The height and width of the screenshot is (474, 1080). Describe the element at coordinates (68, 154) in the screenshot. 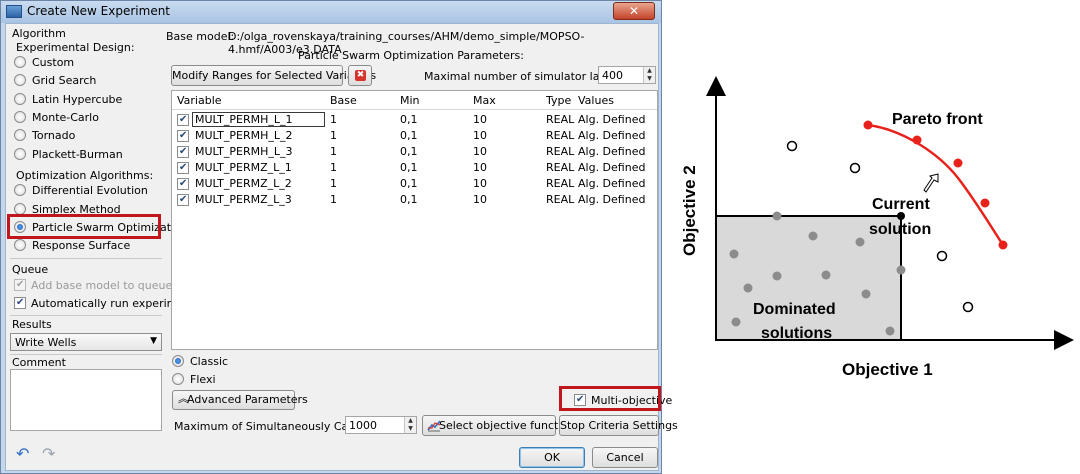

I see `radio-plackett-burman: Plackett-Burman` at that location.